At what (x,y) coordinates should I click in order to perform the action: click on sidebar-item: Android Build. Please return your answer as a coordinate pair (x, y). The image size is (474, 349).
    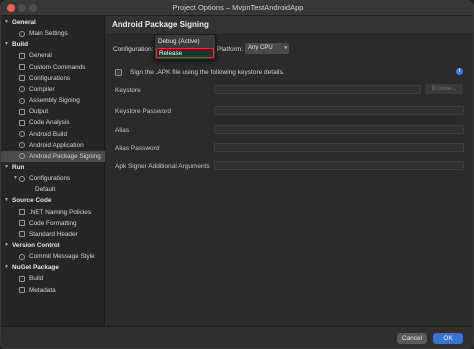
    Looking at the image, I should click on (53, 134).